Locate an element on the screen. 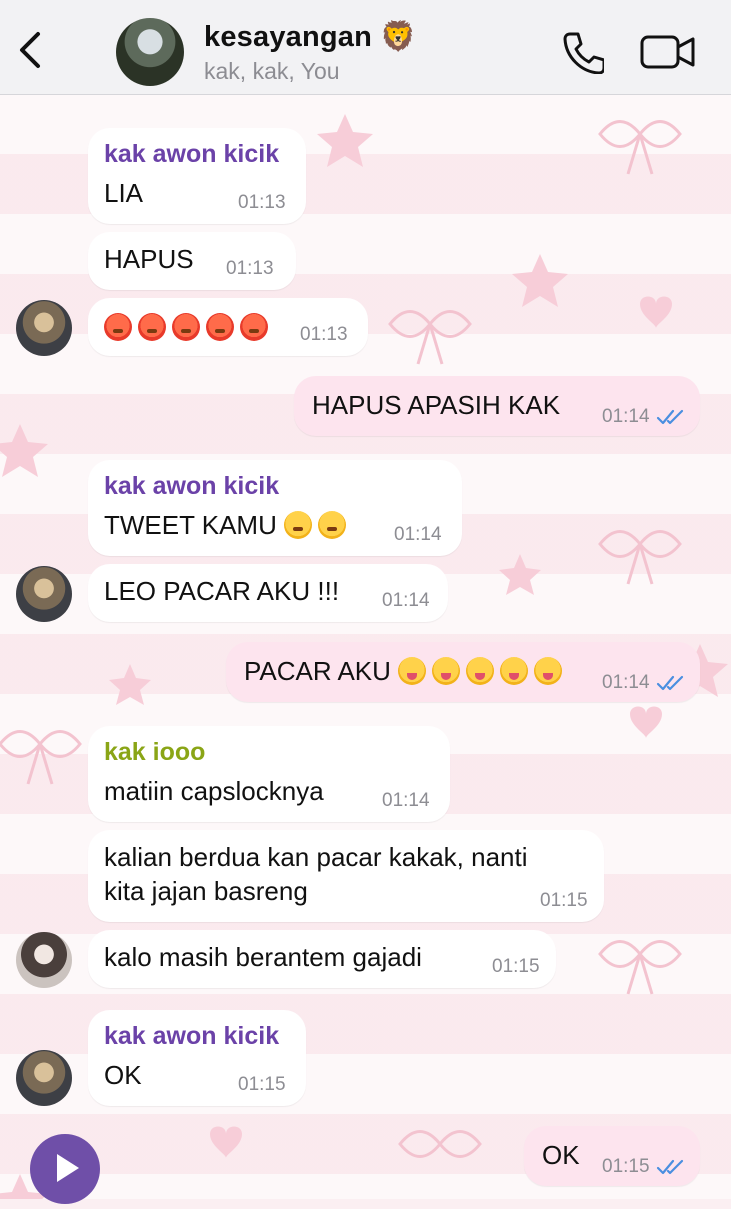  outgoing-message-bubble: PACAR AKU 01:14 is located at coordinates (463, 672).